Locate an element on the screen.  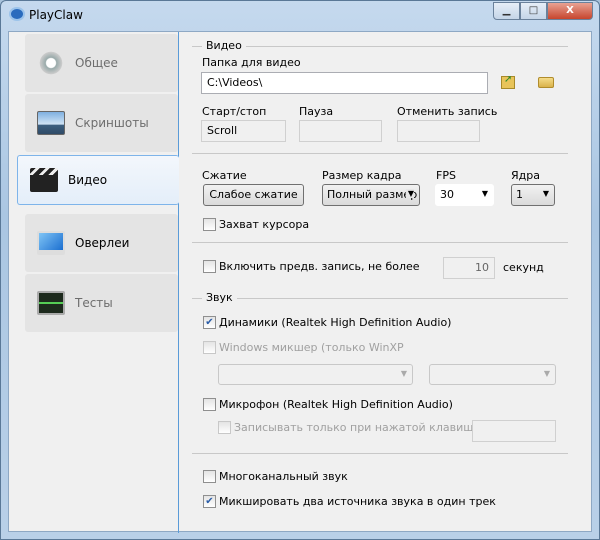
nav-item-general: Общее is located at coordinates (101, 63).